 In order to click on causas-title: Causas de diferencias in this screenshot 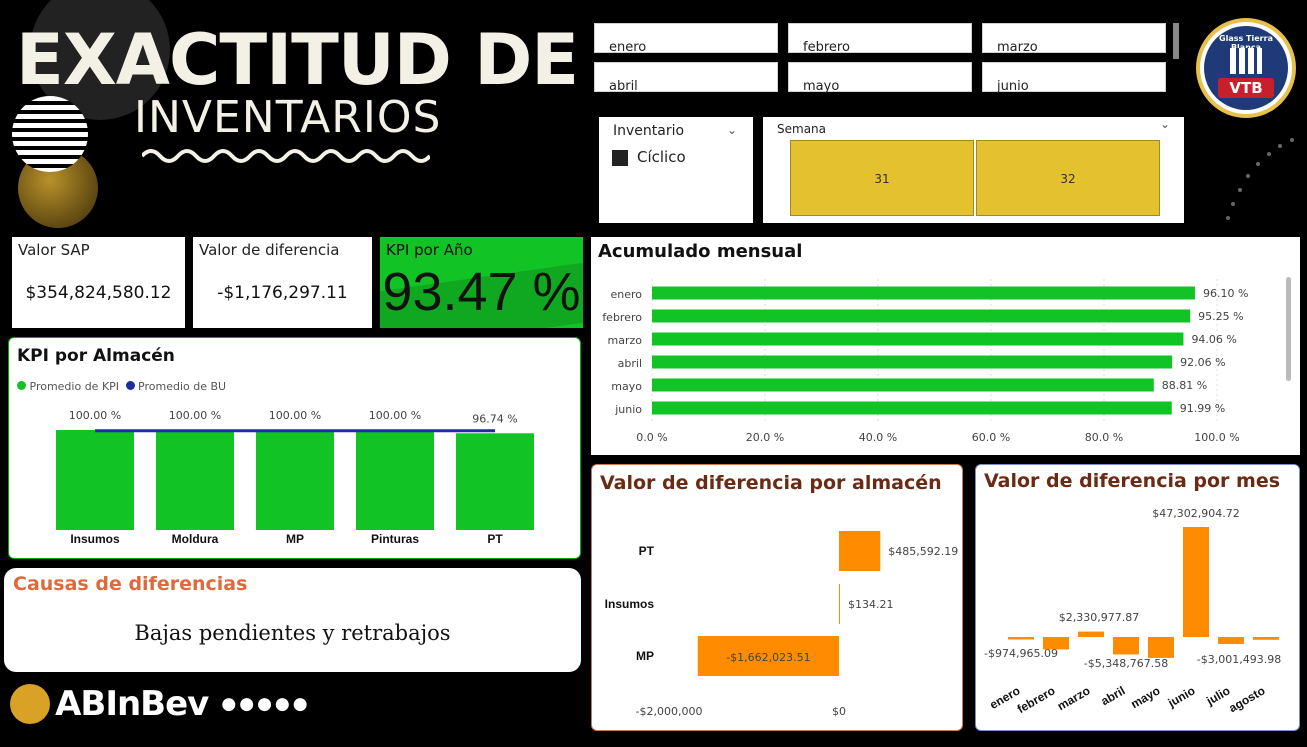, I will do `click(130, 584)`.